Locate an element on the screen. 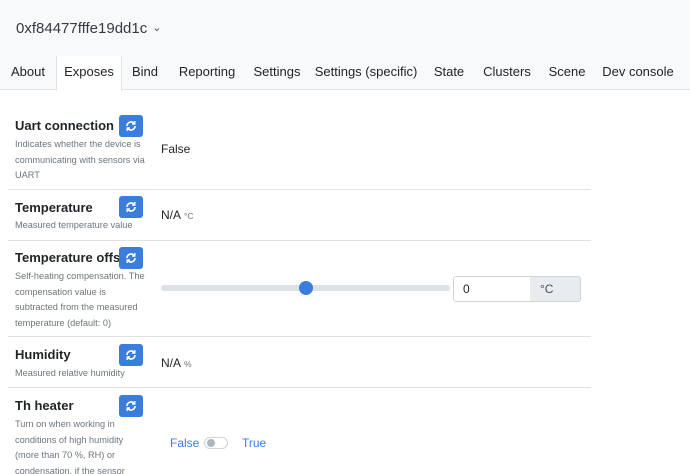 This screenshot has height=474, width=690. temperature-value-group: N/A °C is located at coordinates (177, 215).